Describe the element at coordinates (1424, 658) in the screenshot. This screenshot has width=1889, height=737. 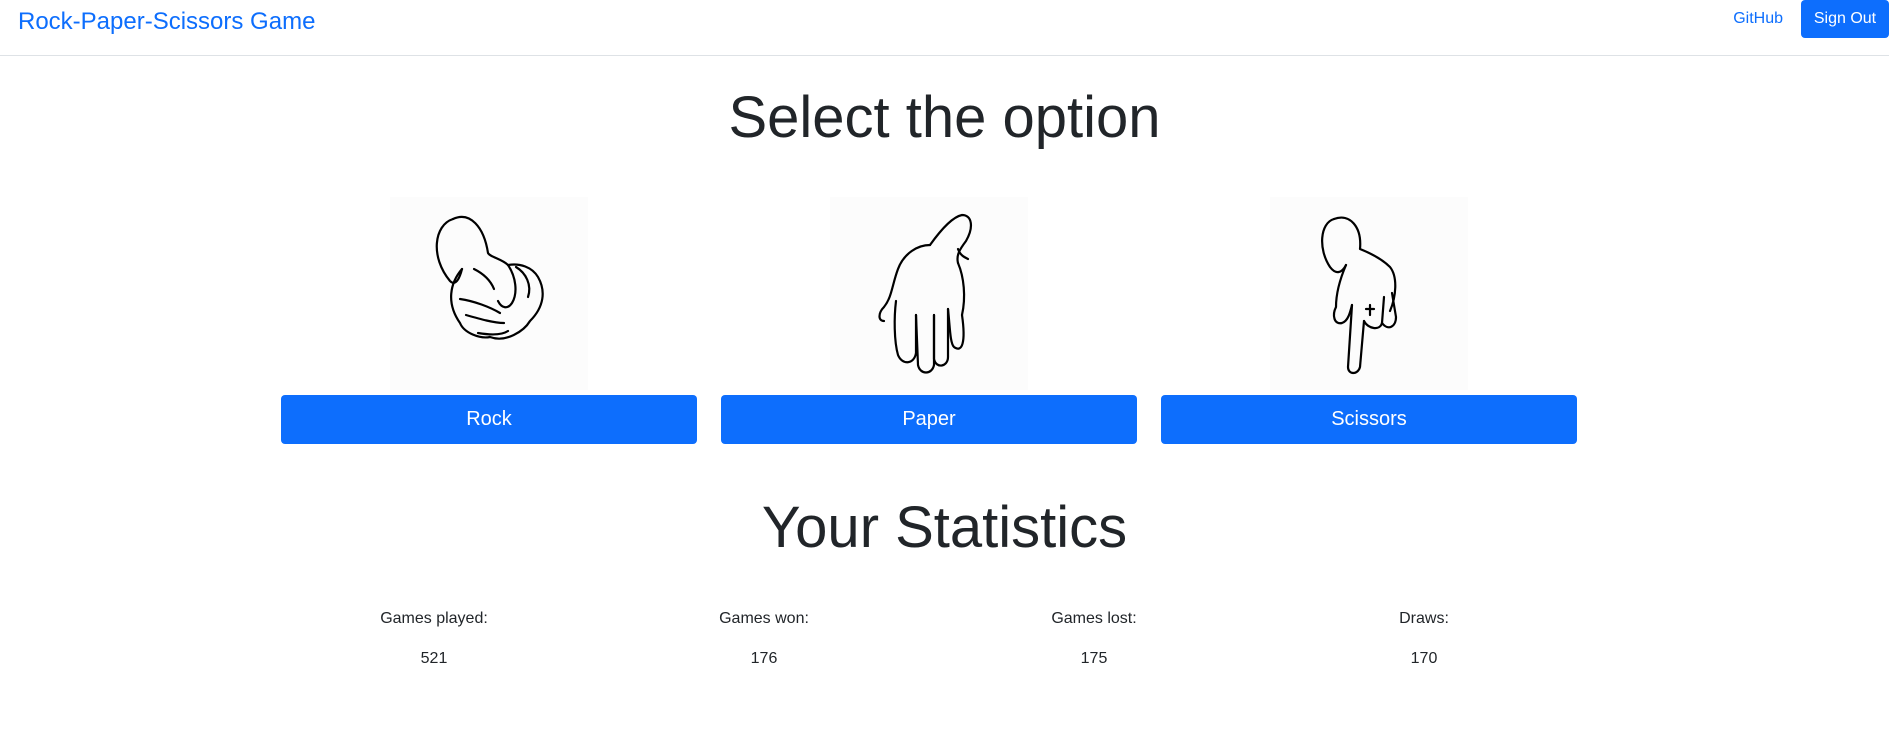
I see `stat-value: 170` at that location.